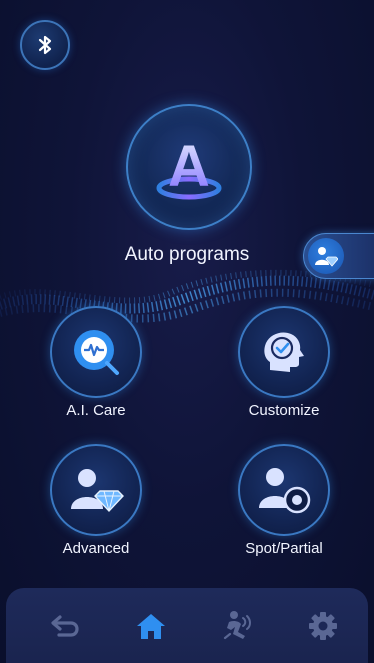 This screenshot has width=374, height=663. I want to click on auto-program-icon: A, so click(189, 167).